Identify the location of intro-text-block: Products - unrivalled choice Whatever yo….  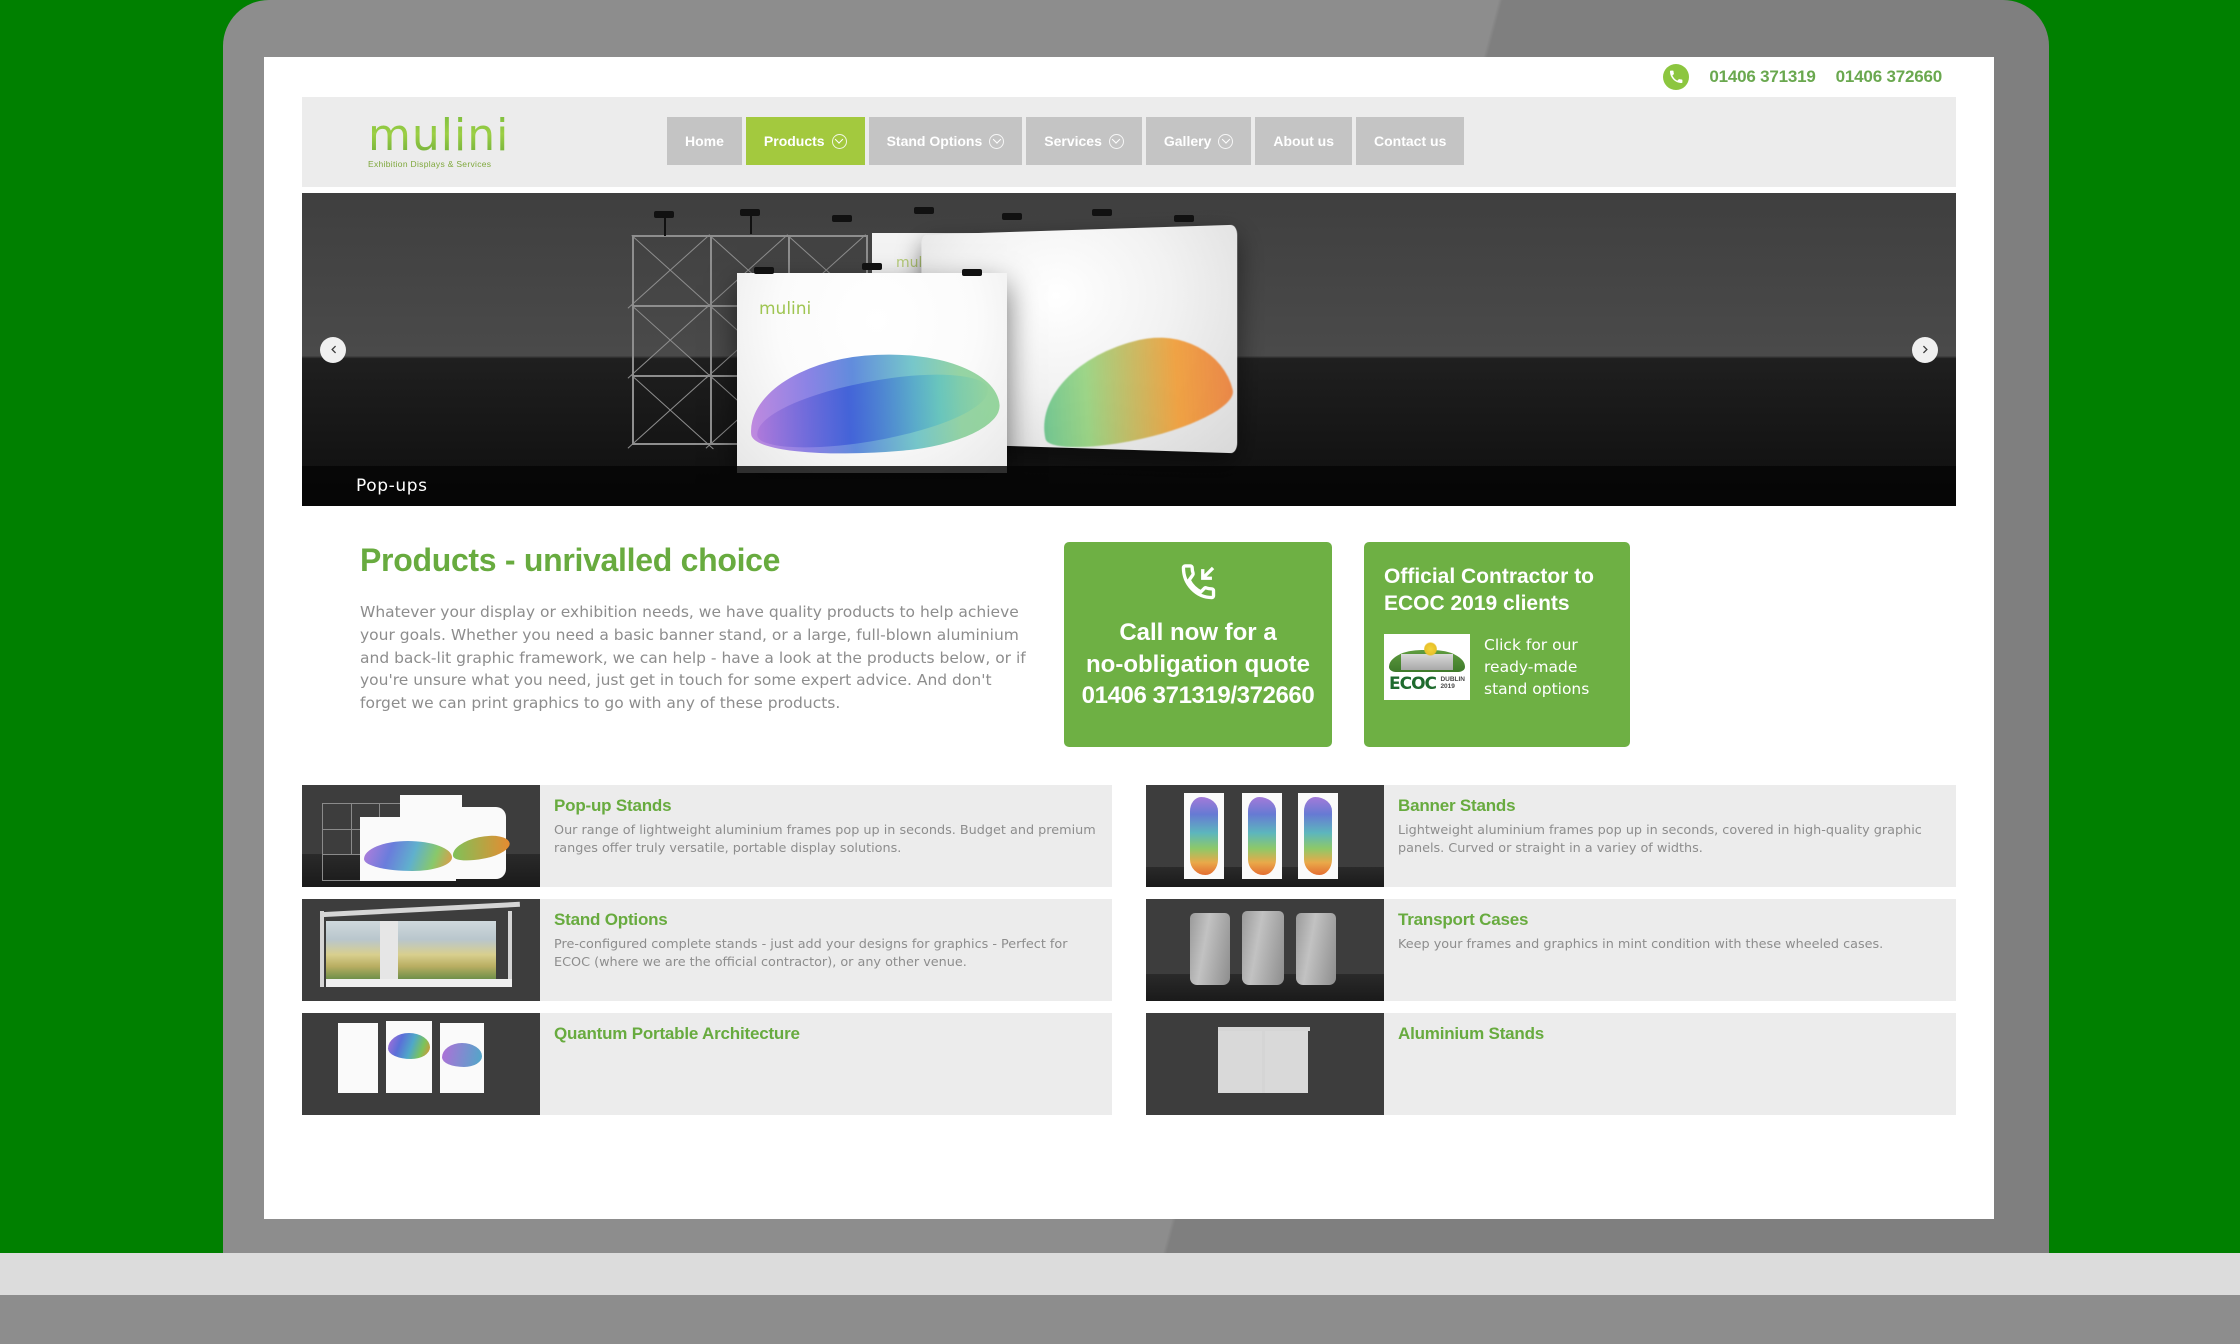
(696, 644).